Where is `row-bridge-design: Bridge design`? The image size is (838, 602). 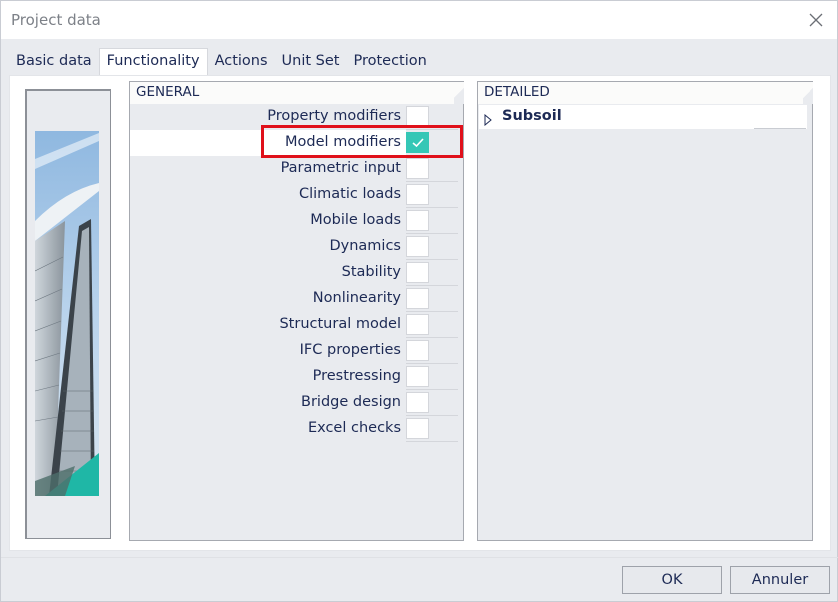 row-bridge-design: Bridge design is located at coordinates (295, 403).